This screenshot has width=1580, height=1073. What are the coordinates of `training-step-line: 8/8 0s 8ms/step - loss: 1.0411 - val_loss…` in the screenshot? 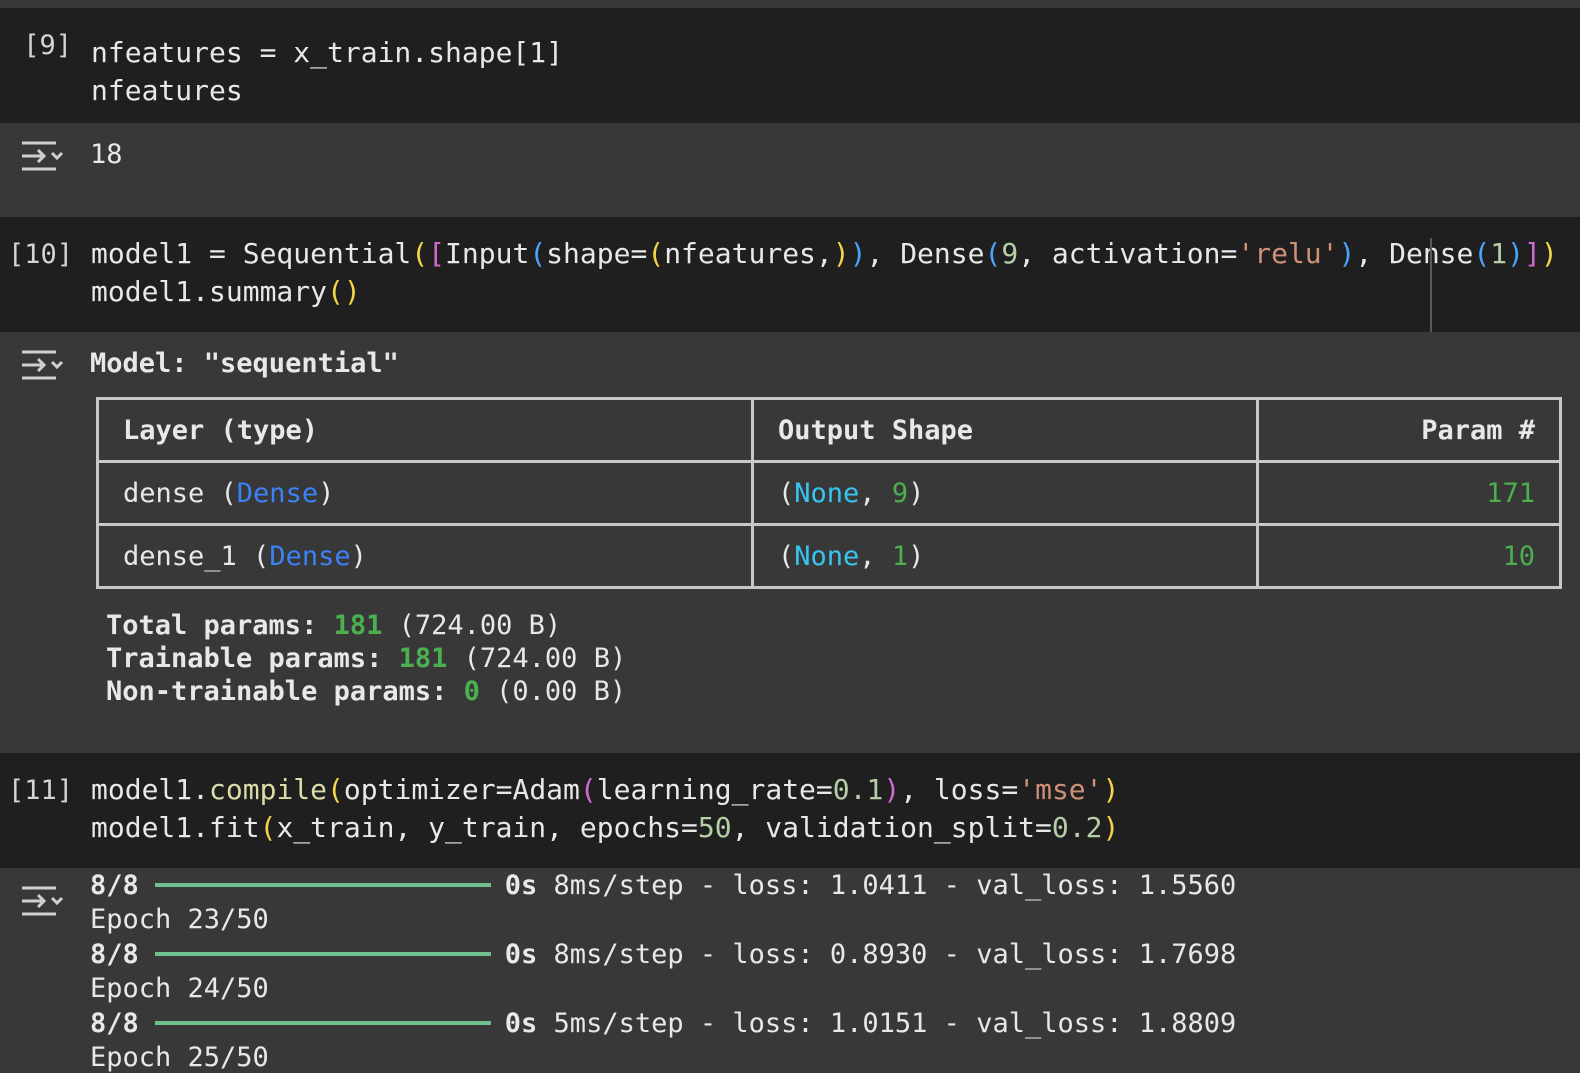 It's located at (663, 885).